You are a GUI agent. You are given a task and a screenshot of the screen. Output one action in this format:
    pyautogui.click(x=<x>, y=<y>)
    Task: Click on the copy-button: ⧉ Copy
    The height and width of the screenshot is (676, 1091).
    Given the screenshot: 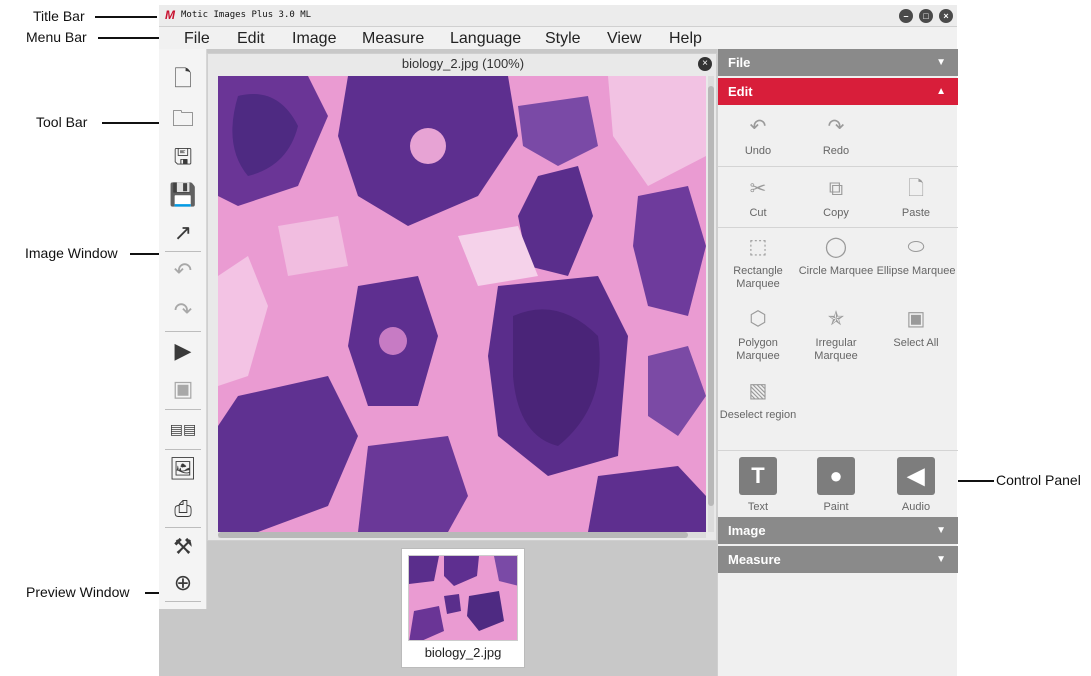 What is the action you would take?
    pyautogui.click(x=836, y=198)
    